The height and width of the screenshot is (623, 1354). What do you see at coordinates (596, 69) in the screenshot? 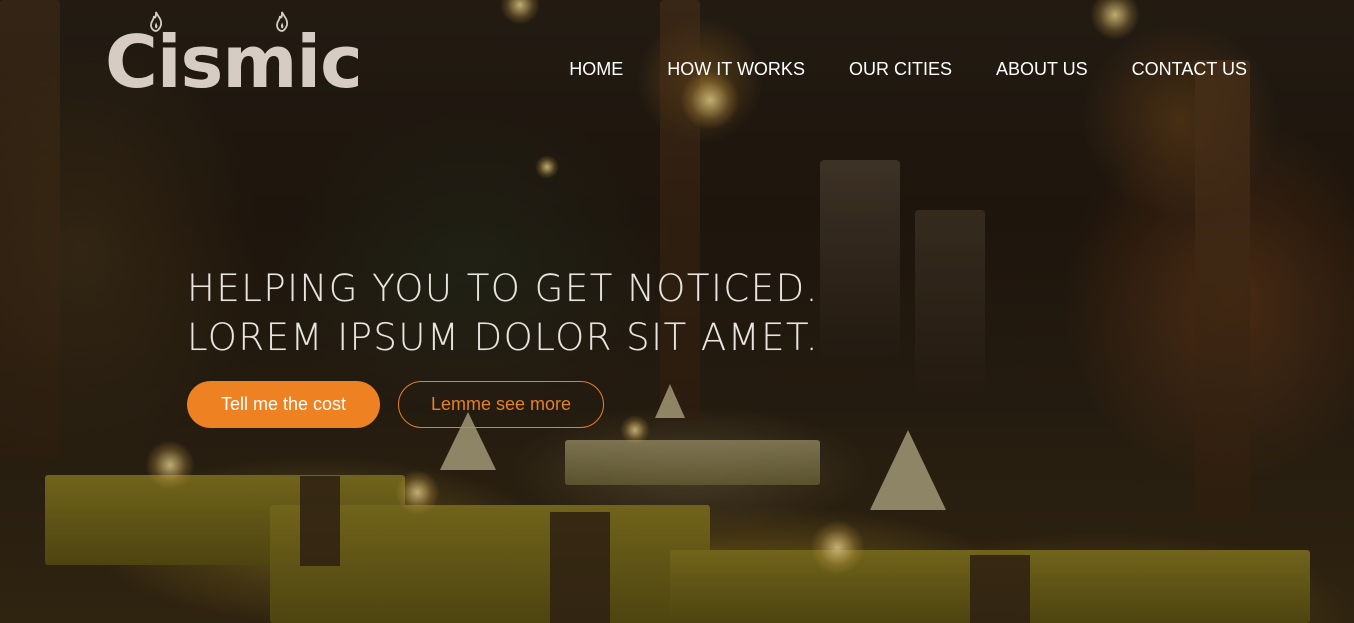
I see `nav-home: HOME` at bounding box center [596, 69].